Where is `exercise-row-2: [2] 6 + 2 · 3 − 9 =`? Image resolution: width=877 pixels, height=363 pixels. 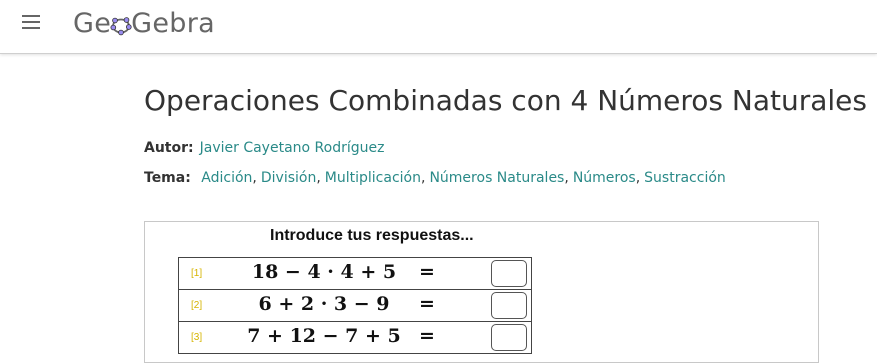 exercise-row-2: [2] 6 + 2 · 3 − 9 = is located at coordinates (355, 306).